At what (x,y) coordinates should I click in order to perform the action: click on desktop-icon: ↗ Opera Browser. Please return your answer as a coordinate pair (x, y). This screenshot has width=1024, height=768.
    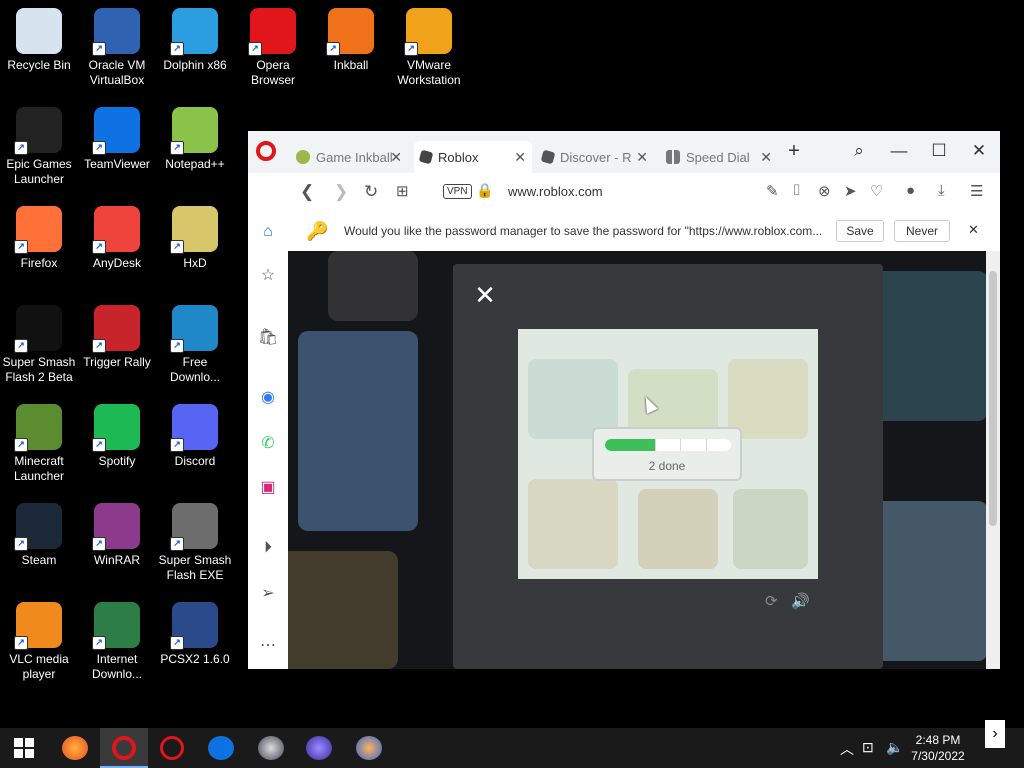
    Looking at the image, I should click on (273, 48).